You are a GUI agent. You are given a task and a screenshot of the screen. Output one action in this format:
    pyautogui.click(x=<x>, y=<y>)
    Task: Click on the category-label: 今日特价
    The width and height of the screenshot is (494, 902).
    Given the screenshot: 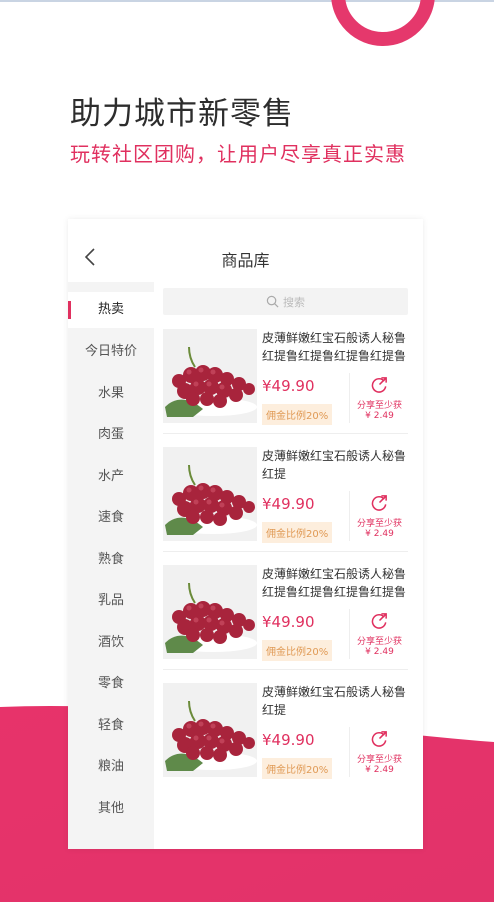 What is the action you would take?
    pyautogui.click(x=110, y=351)
    